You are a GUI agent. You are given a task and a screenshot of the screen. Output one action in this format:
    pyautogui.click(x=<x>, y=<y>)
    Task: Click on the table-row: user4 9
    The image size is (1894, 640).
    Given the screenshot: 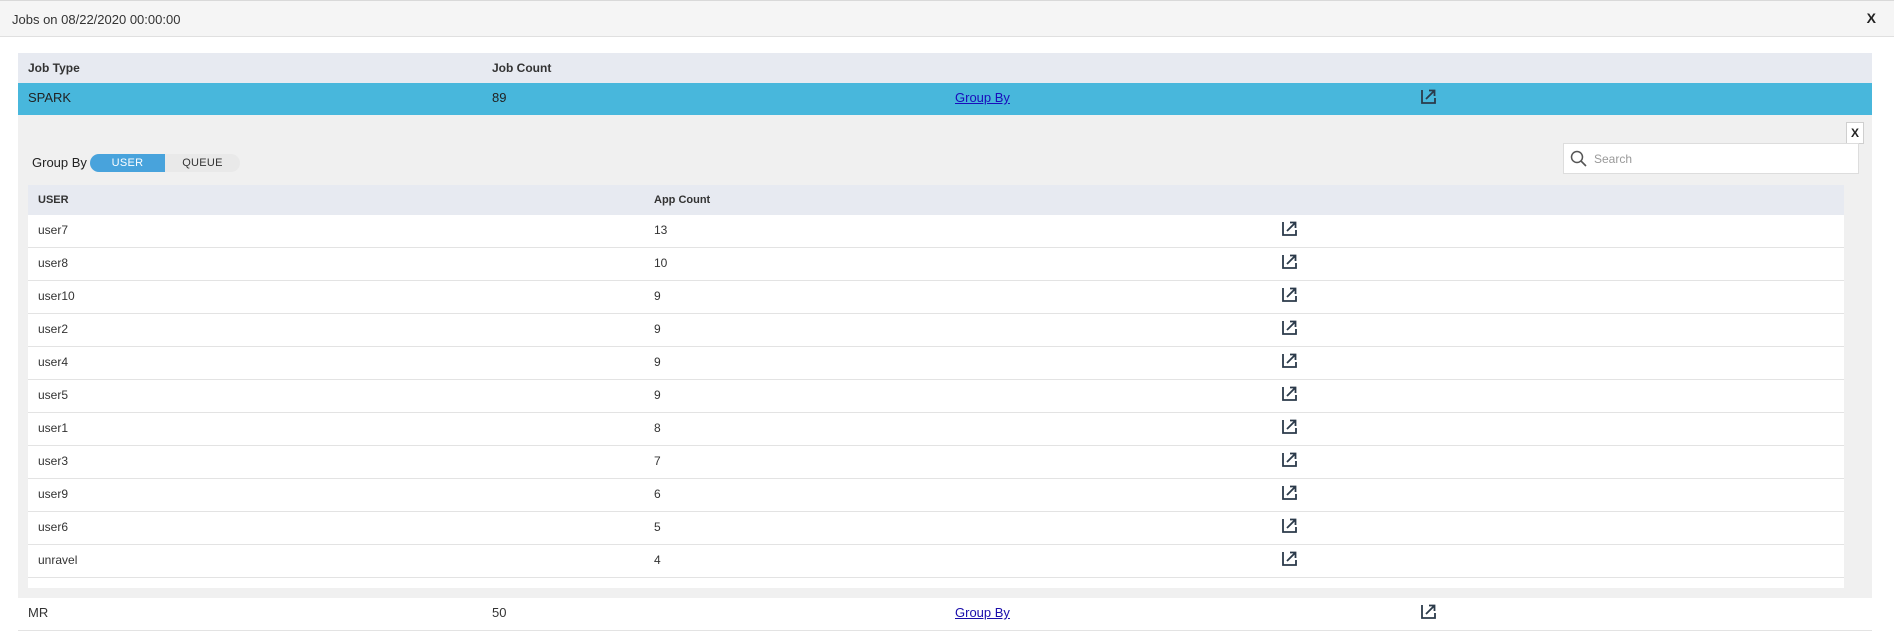 What is the action you would take?
    pyautogui.click(x=936, y=363)
    